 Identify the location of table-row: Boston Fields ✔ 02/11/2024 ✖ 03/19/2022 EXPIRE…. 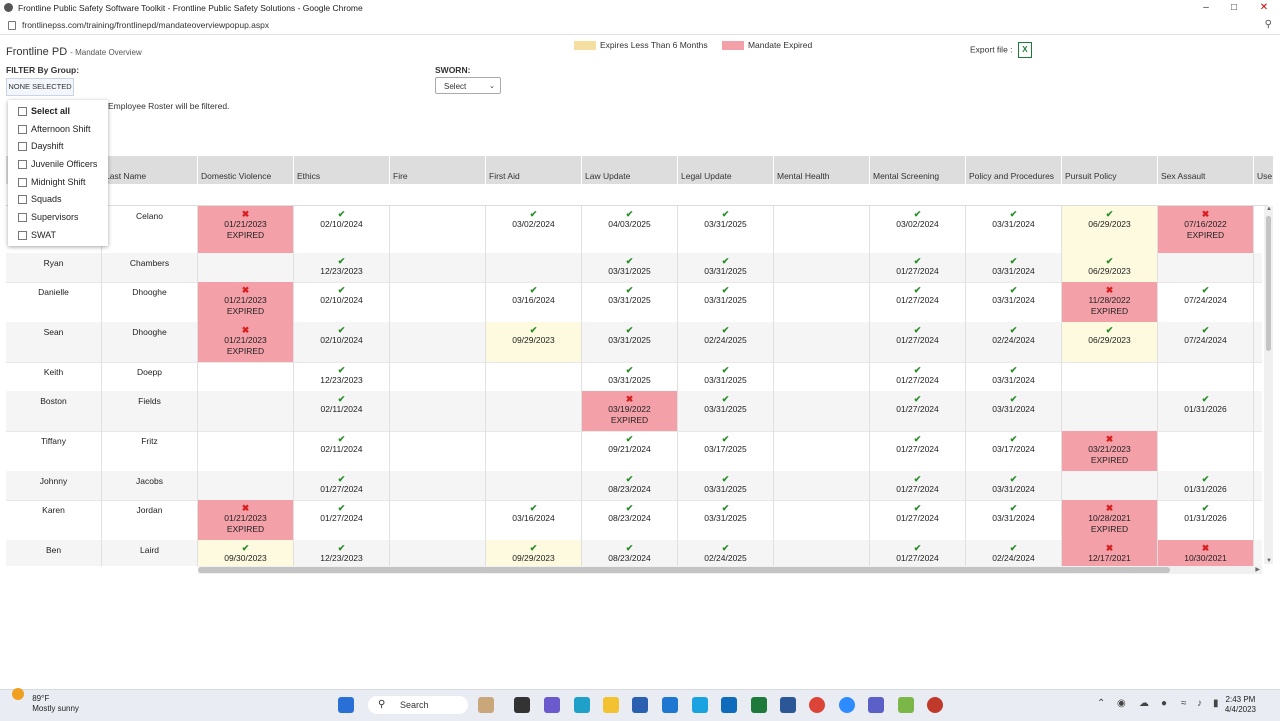
(634, 411).